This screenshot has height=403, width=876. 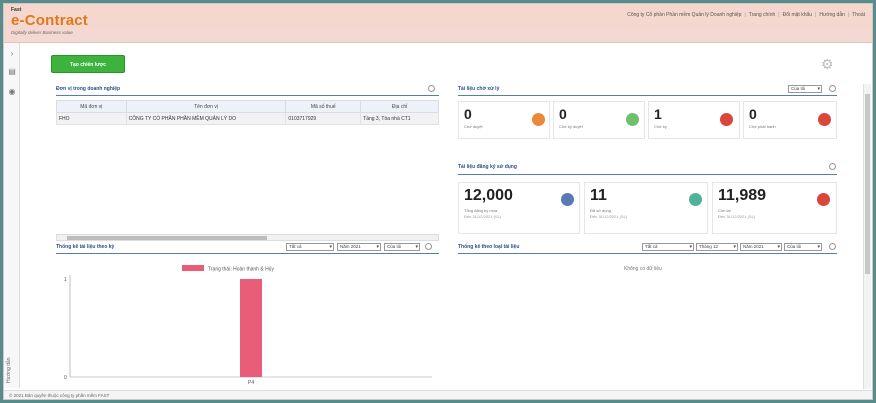 I want to click on column-header: Địa chỉ, so click(x=399, y=106).